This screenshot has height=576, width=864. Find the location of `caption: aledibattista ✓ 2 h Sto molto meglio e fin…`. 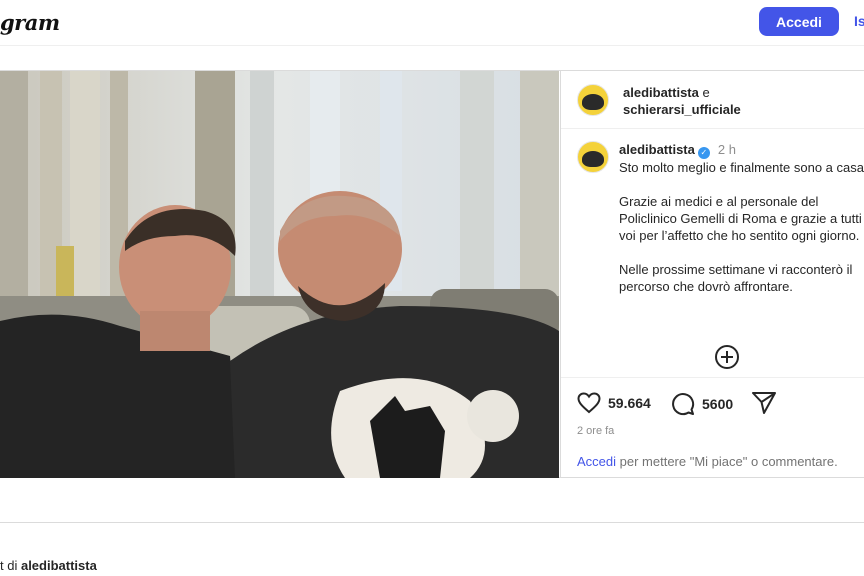

caption: aledibattista ✓ 2 h Sto molto meglio e fin… is located at coordinates (741, 218).